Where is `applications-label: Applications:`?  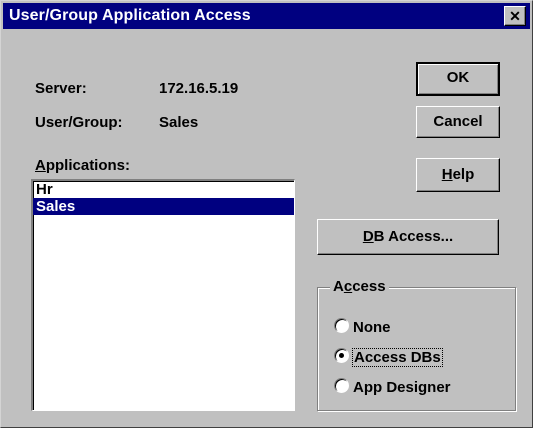
applications-label: Applications: is located at coordinates (83, 165).